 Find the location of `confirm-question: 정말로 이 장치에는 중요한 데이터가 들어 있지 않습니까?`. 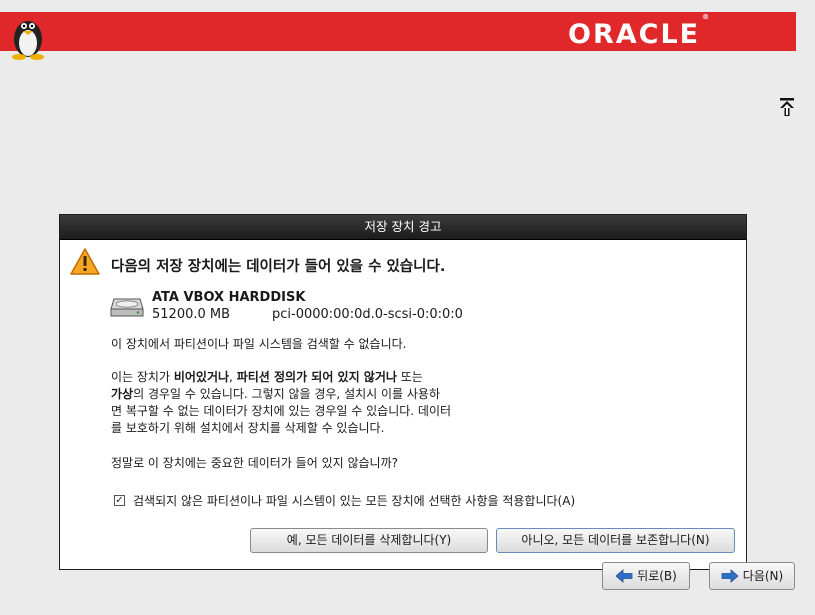

confirm-question: 정말로 이 장치에는 중요한 데이터가 들어 있지 않습니까? is located at coordinates (254, 463).